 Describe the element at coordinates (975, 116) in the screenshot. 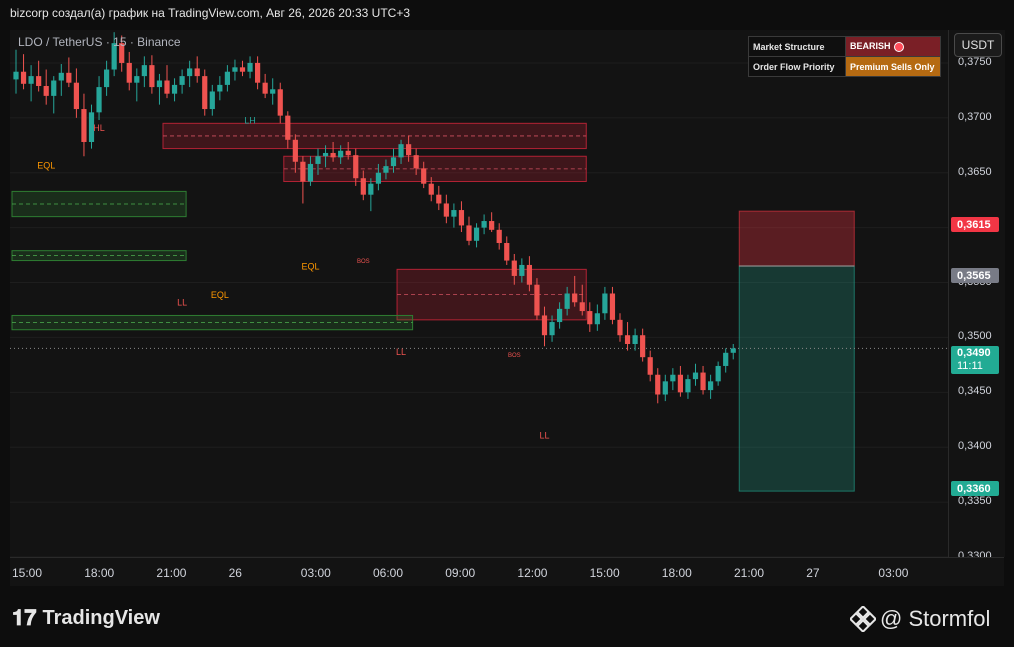

I see `price-tick-label: 0,3700` at that location.